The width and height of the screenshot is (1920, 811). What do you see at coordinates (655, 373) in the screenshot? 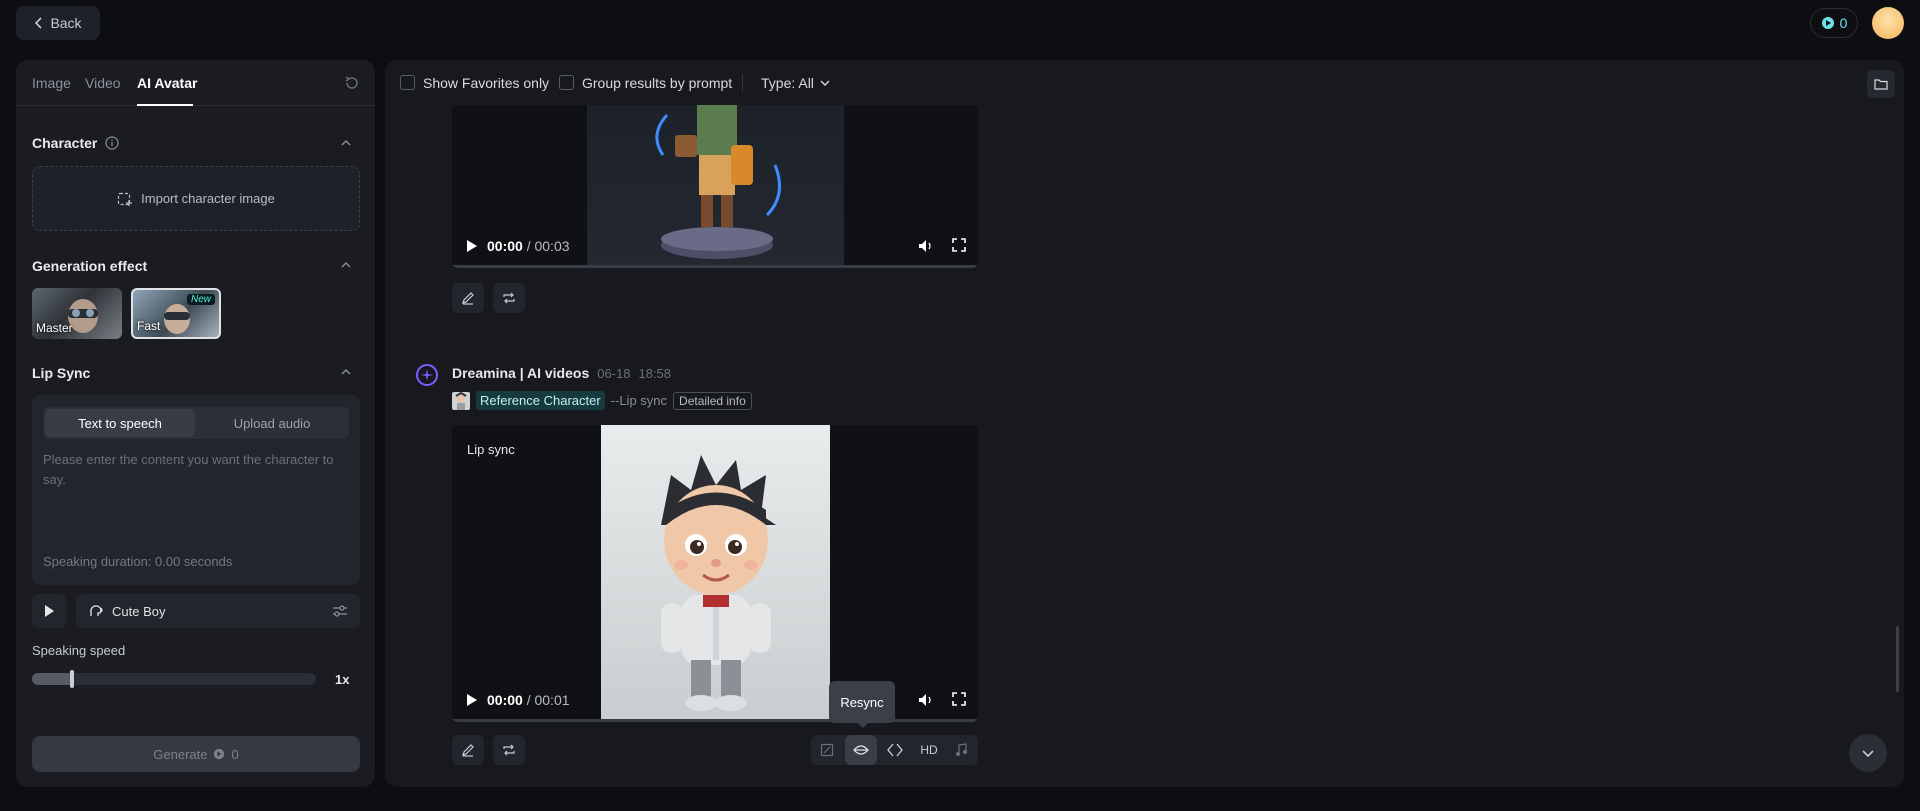
I see `video-2-time: 18:58` at bounding box center [655, 373].